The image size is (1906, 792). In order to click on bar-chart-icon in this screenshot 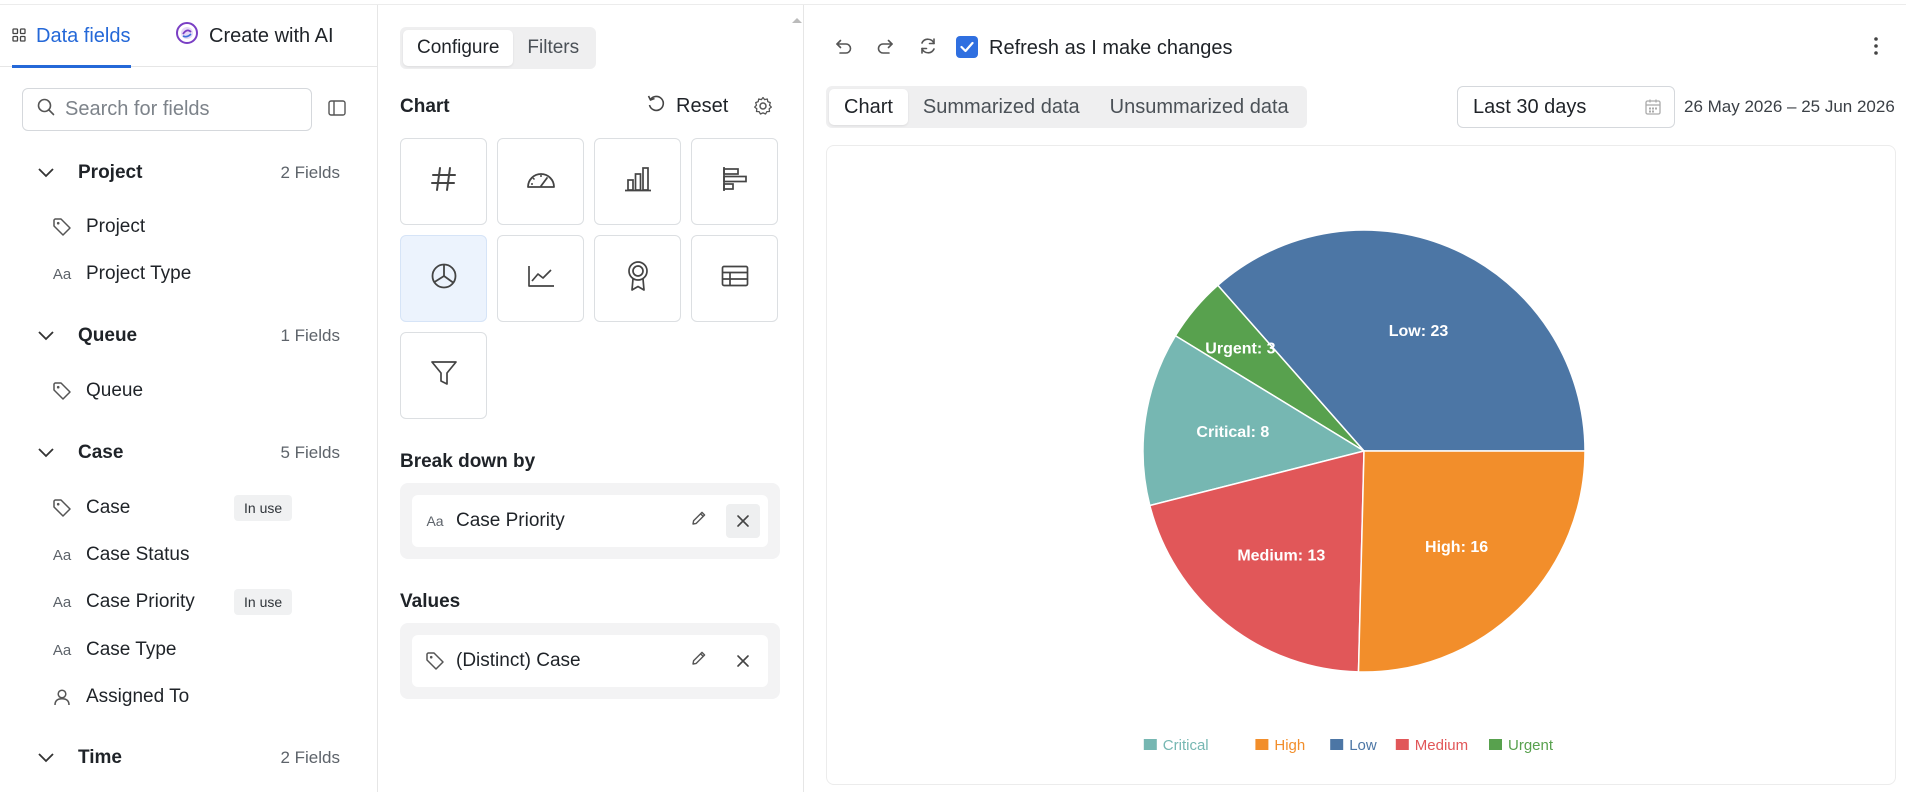, I will do `click(638, 182)`.